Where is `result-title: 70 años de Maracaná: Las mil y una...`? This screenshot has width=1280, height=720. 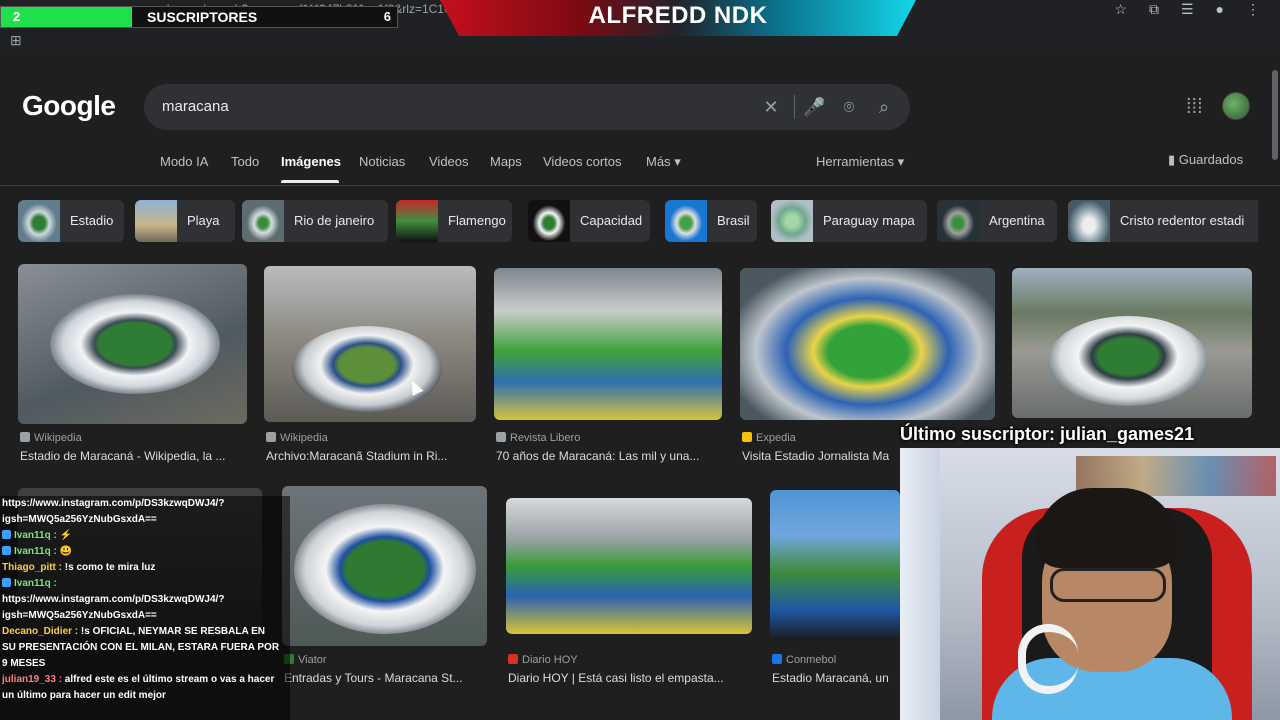 result-title: 70 años de Maracaná: Las mil y una... is located at coordinates (610, 456).